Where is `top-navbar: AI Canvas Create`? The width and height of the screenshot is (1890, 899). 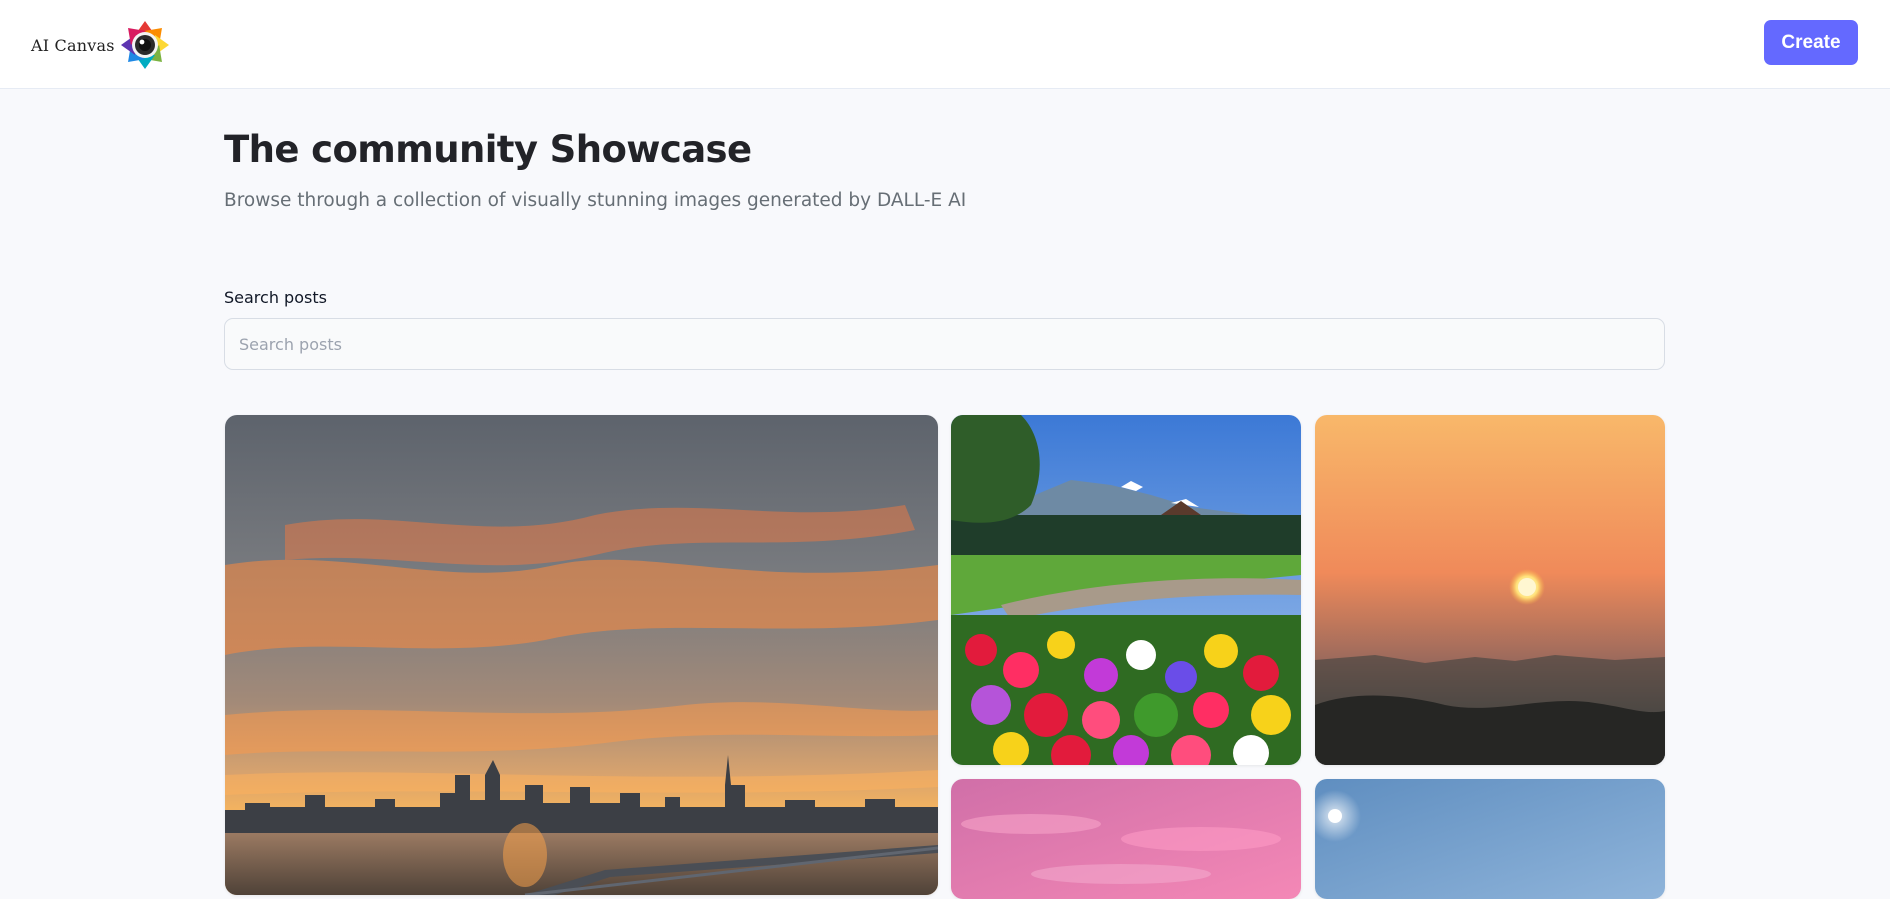 top-navbar: AI Canvas Create is located at coordinates (945, 44).